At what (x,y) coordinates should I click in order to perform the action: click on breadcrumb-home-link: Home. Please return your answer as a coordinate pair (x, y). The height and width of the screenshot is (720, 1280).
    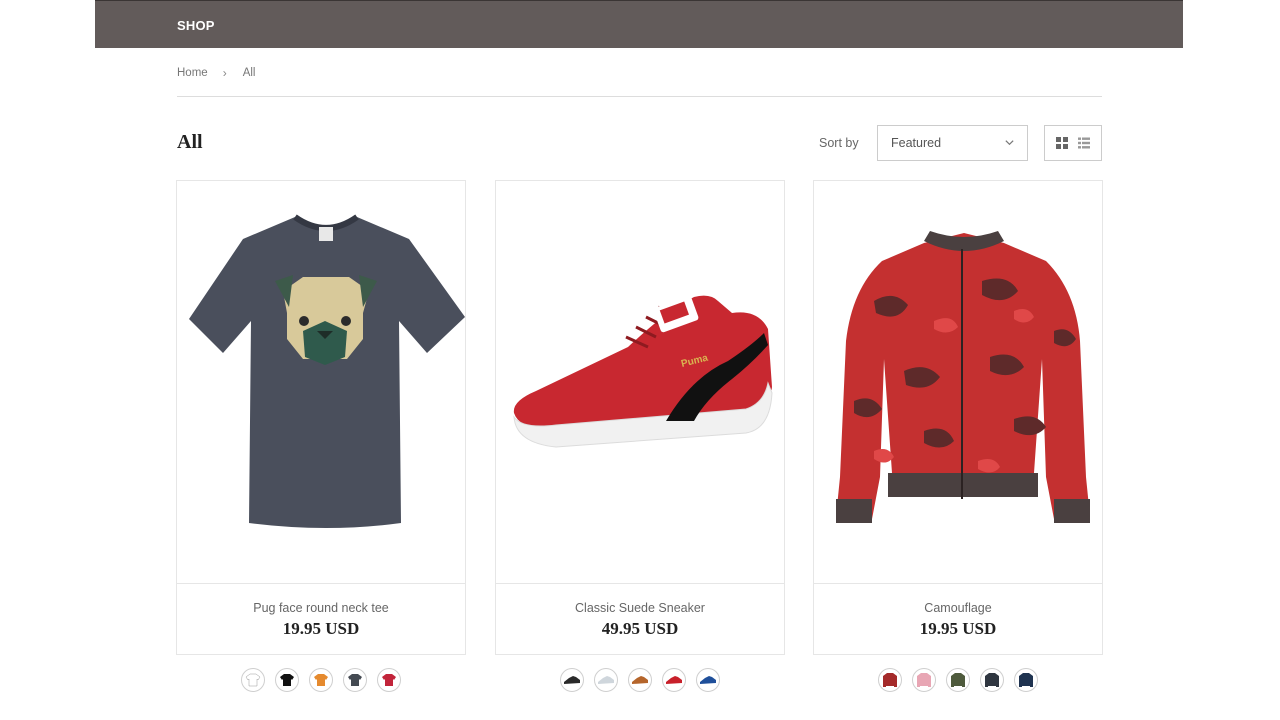
    Looking at the image, I should click on (192, 73).